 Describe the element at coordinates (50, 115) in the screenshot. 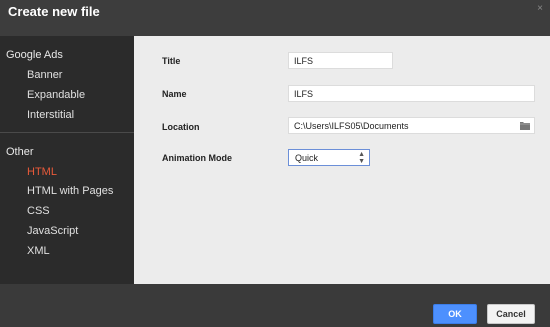

I see `sidebar-item-interstitial: Interstitial` at that location.